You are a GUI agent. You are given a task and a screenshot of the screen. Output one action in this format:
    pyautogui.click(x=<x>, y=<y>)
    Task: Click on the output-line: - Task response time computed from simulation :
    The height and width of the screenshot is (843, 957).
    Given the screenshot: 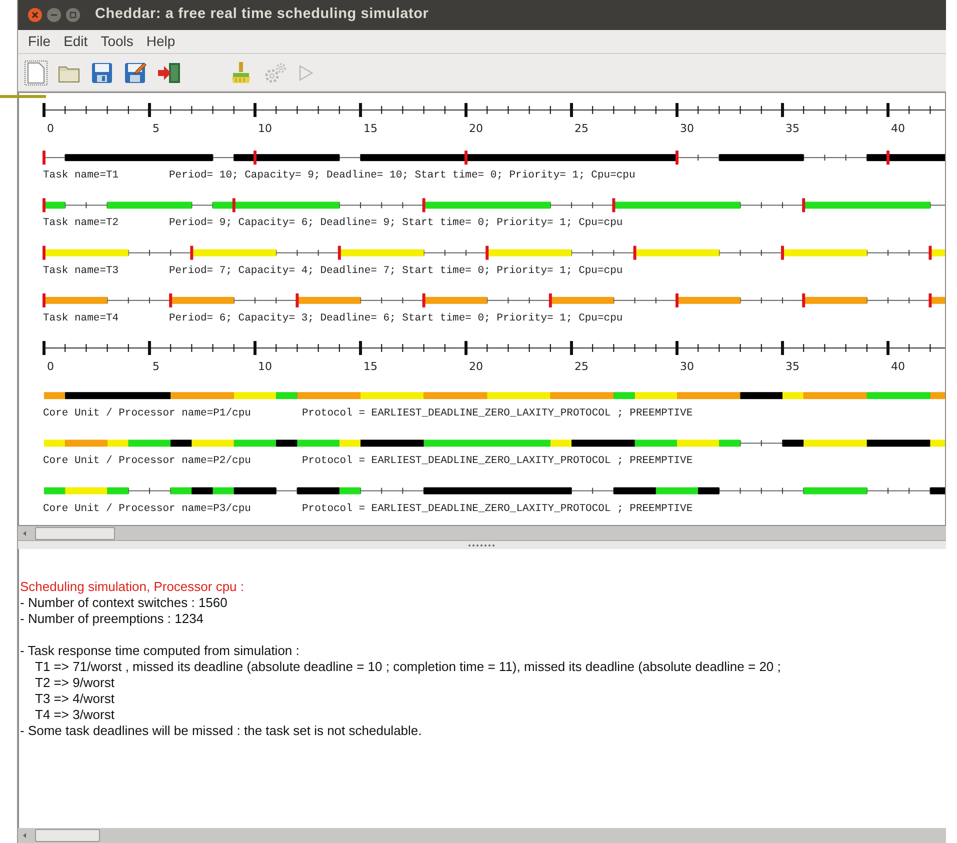 What is the action you would take?
    pyautogui.click(x=160, y=651)
    